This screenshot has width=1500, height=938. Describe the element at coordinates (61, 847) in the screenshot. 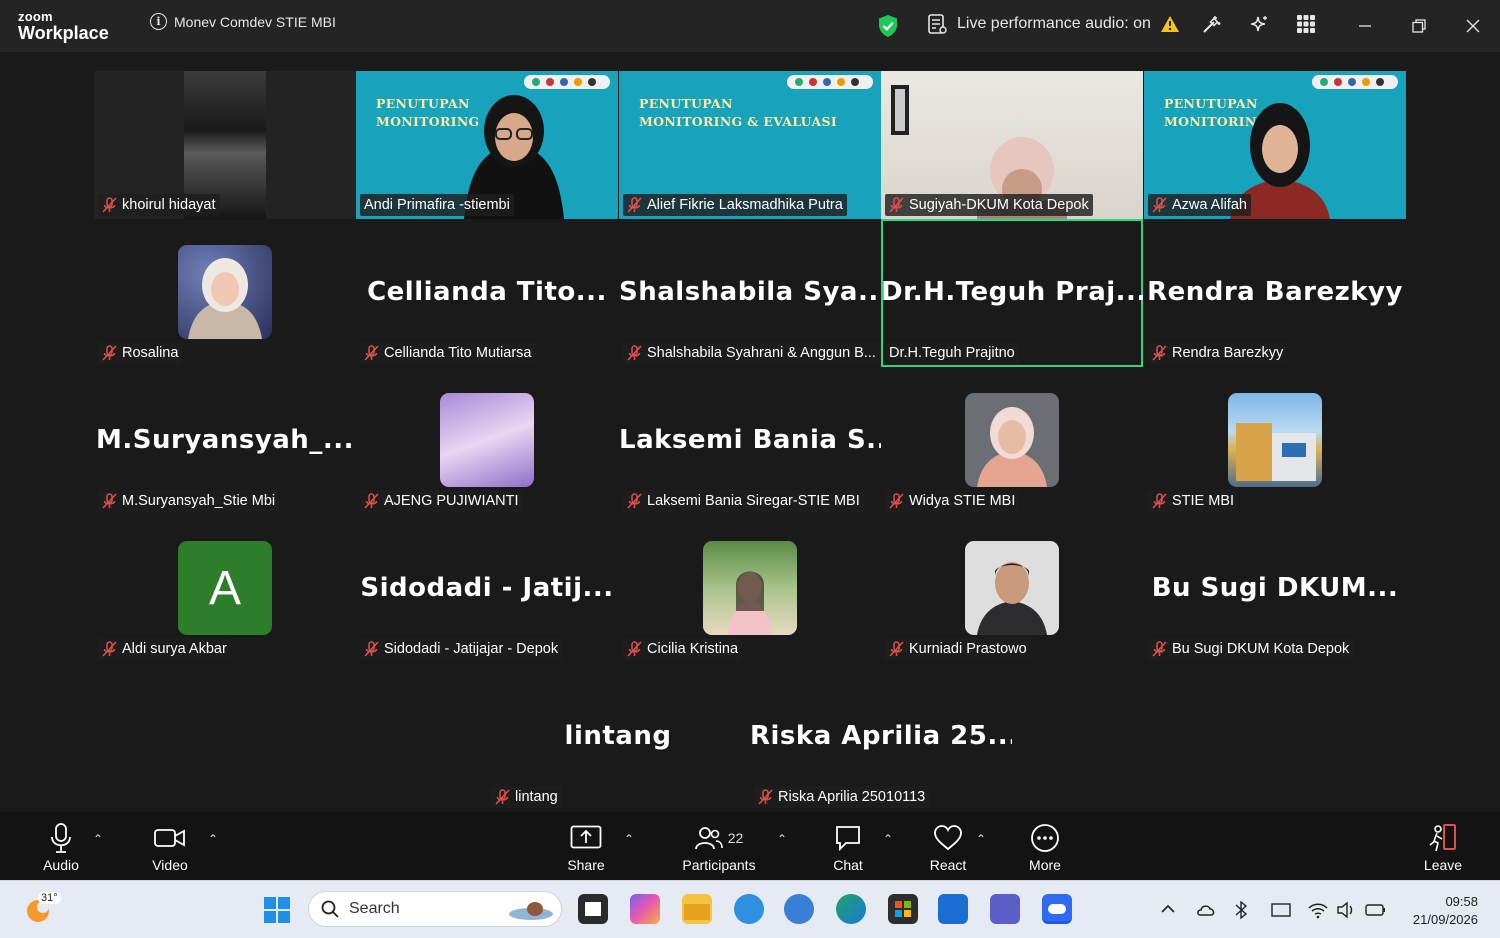

I see `audio-button: Audio` at that location.